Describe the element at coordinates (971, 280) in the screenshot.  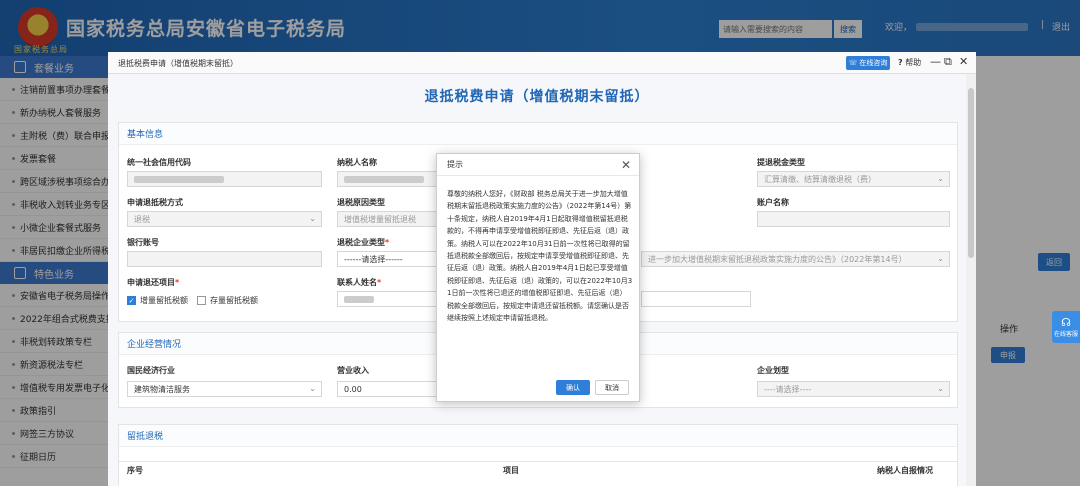
I see `modal-scrollbar` at that location.